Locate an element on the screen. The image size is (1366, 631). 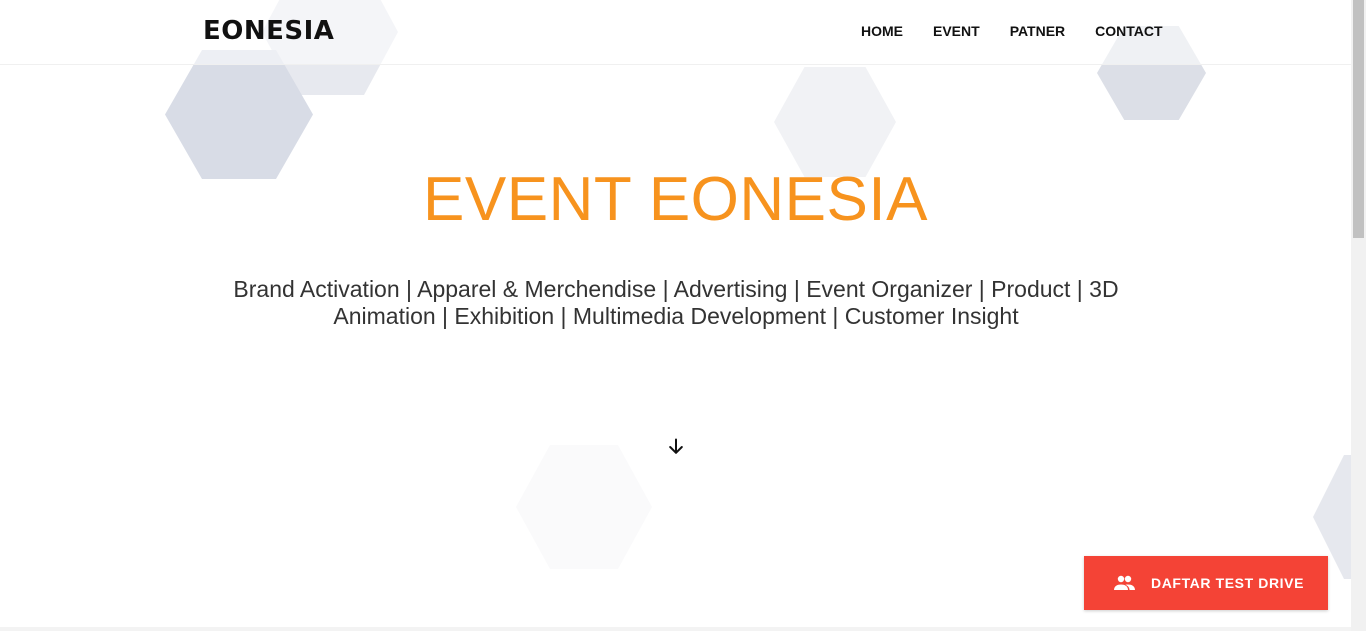
arrow-down-icon is located at coordinates (676, 446).